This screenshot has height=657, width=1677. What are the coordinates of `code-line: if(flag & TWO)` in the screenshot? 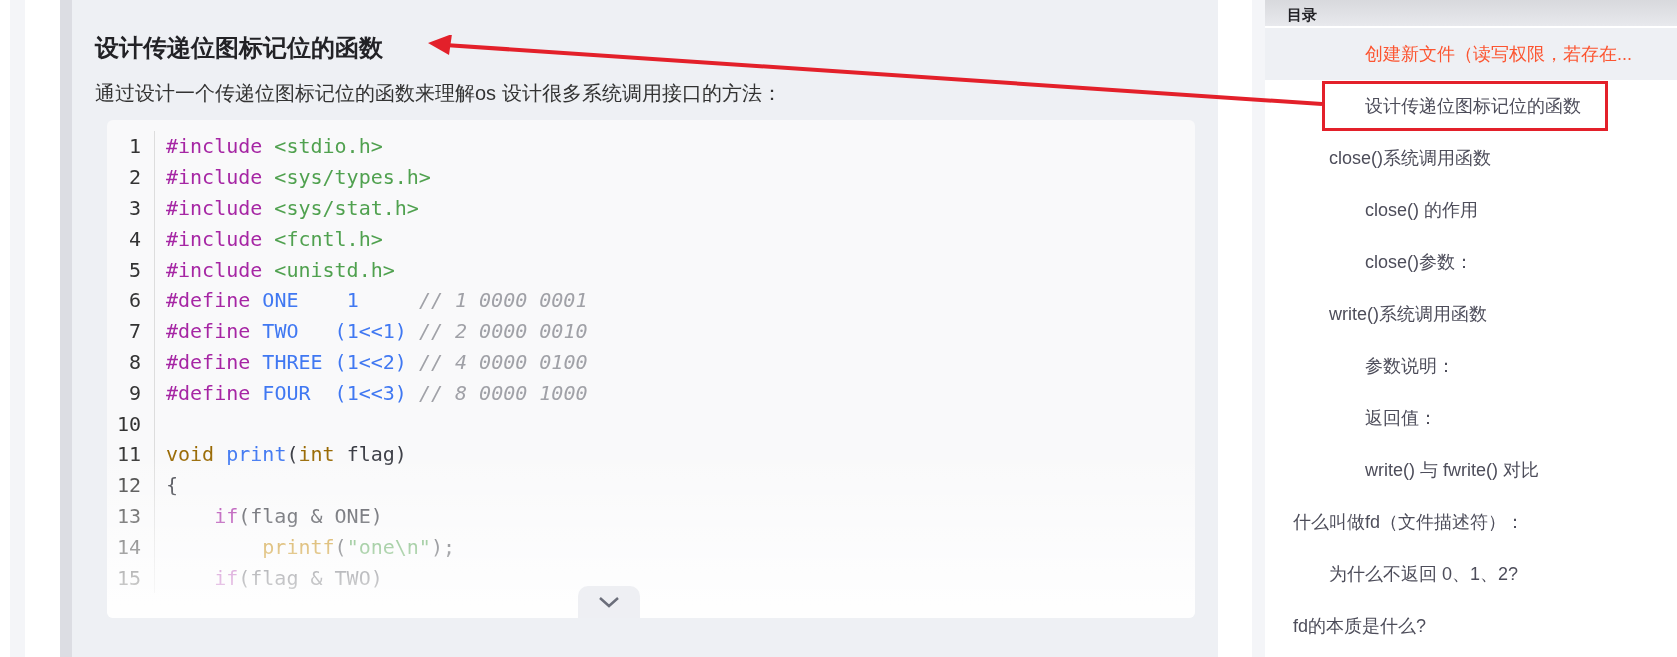 It's located at (298, 578).